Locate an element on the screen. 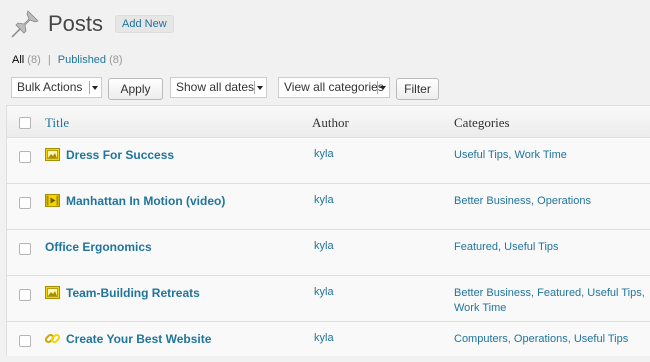  post-title-link: Create Your Best Website is located at coordinates (138, 339).